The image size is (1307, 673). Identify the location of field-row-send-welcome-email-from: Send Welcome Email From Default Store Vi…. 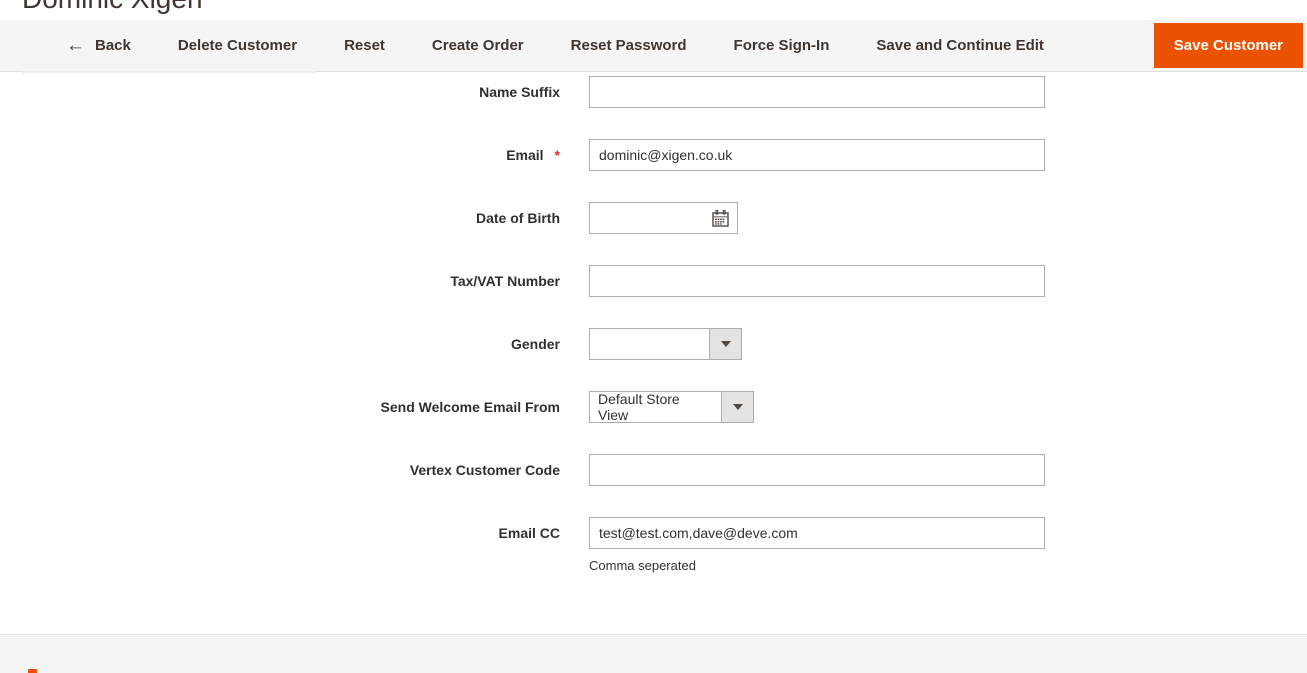
(653, 407).